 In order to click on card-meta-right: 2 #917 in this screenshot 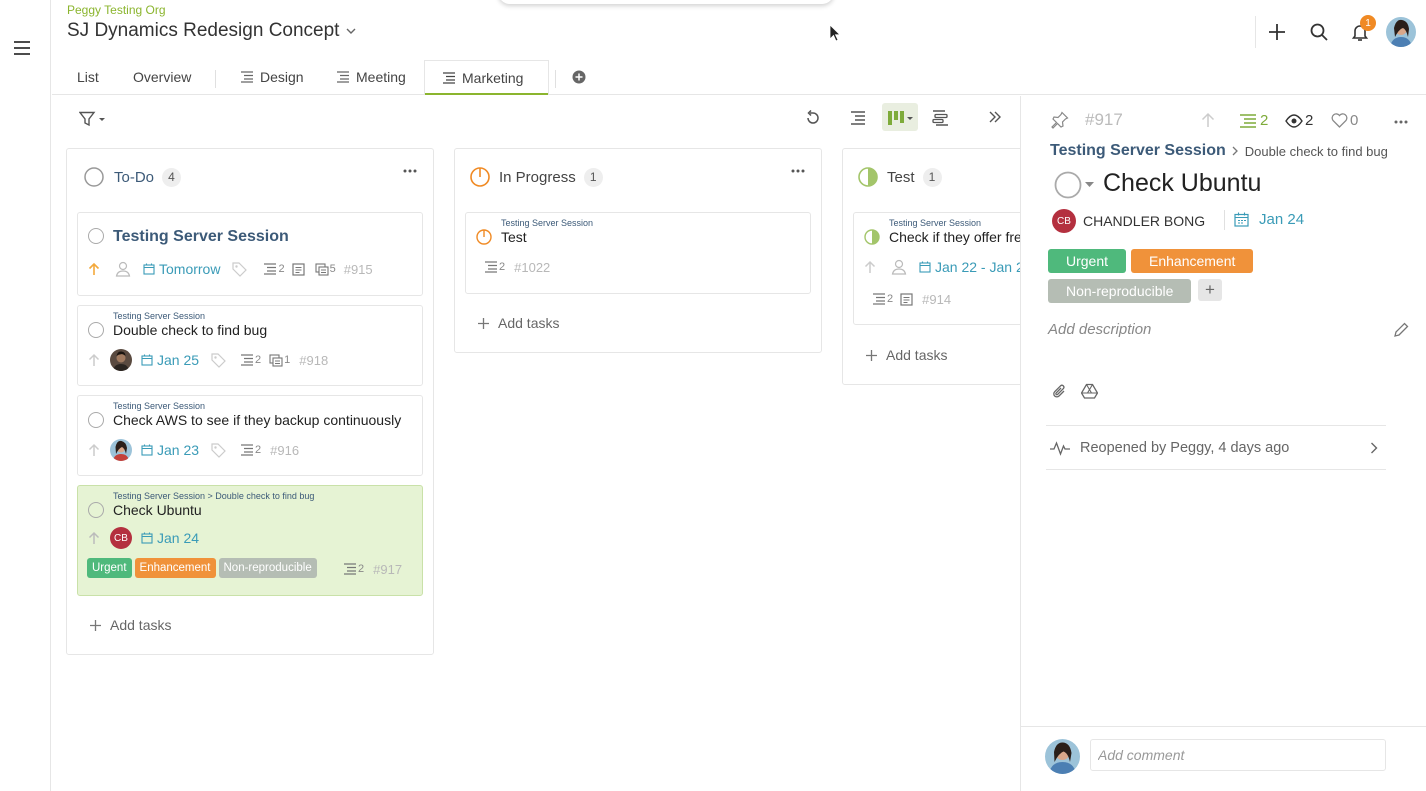, I will do `click(372, 569)`.